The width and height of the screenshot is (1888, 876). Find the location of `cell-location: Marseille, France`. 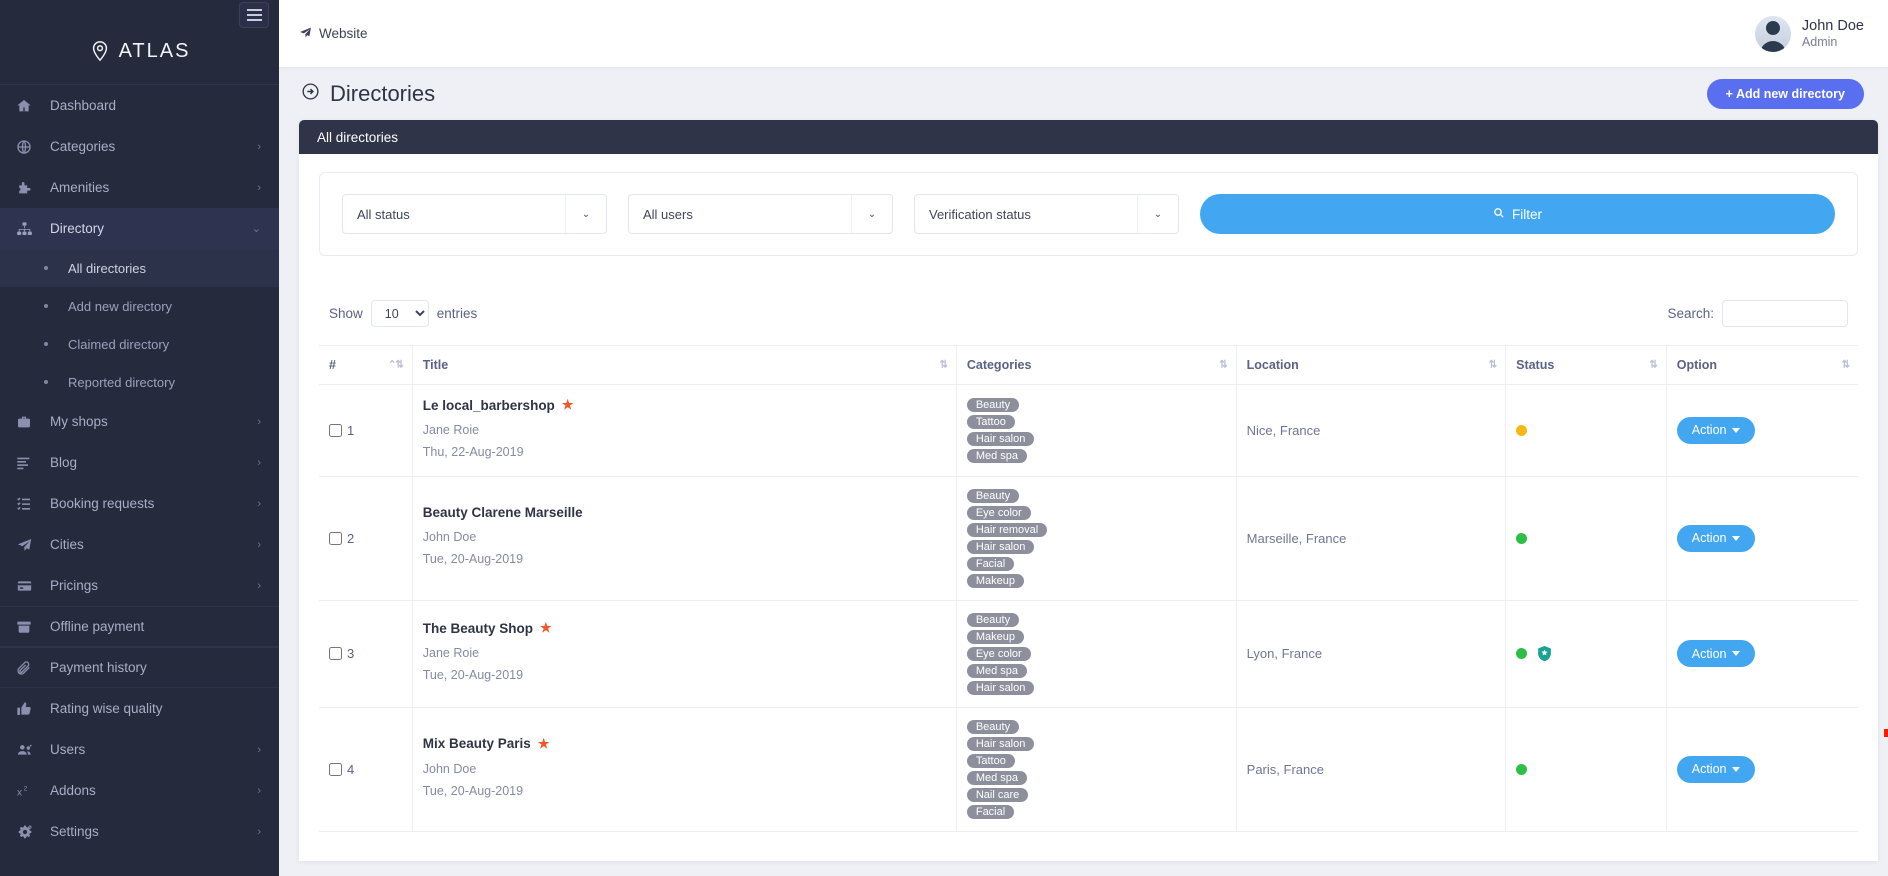

cell-location: Marseille, France is located at coordinates (1371, 538).